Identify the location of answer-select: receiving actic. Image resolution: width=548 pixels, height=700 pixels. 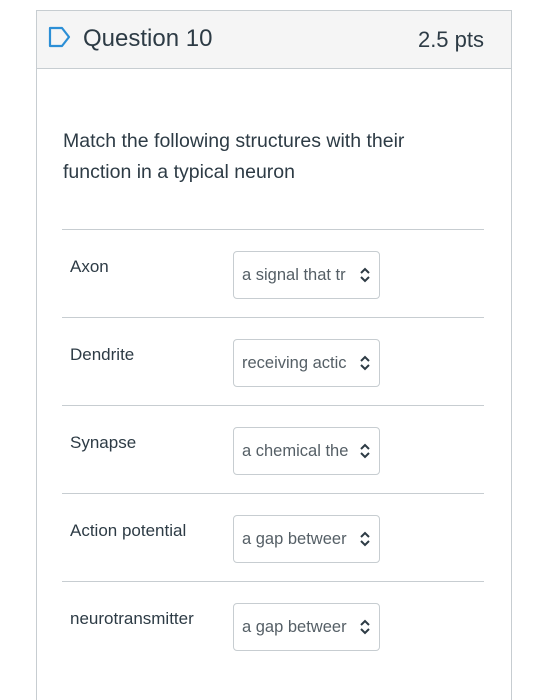
(306, 363).